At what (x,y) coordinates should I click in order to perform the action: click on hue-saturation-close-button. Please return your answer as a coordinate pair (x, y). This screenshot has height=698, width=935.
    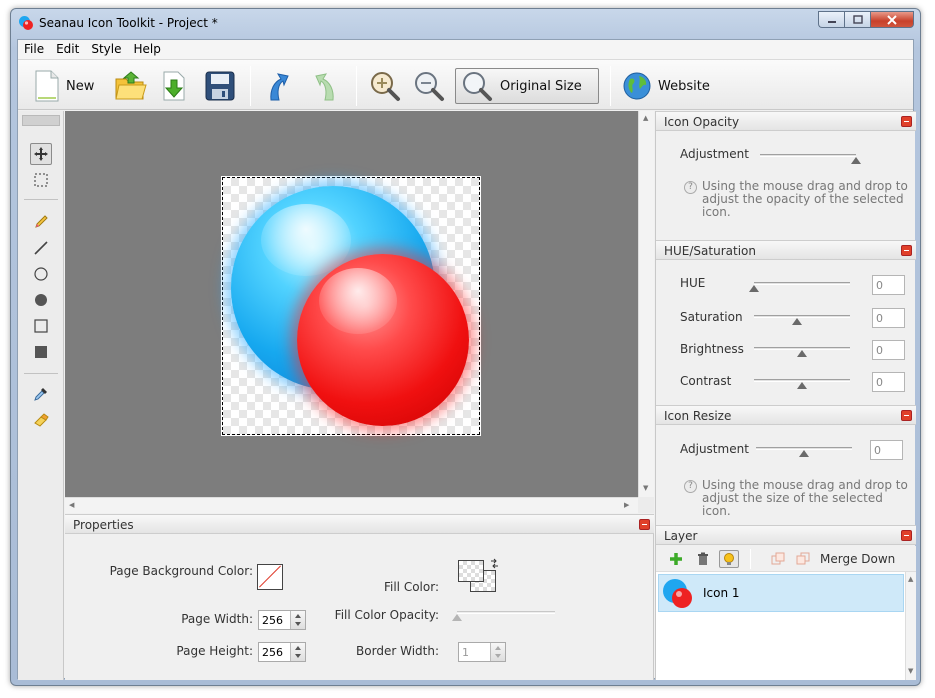
    Looking at the image, I should click on (906, 250).